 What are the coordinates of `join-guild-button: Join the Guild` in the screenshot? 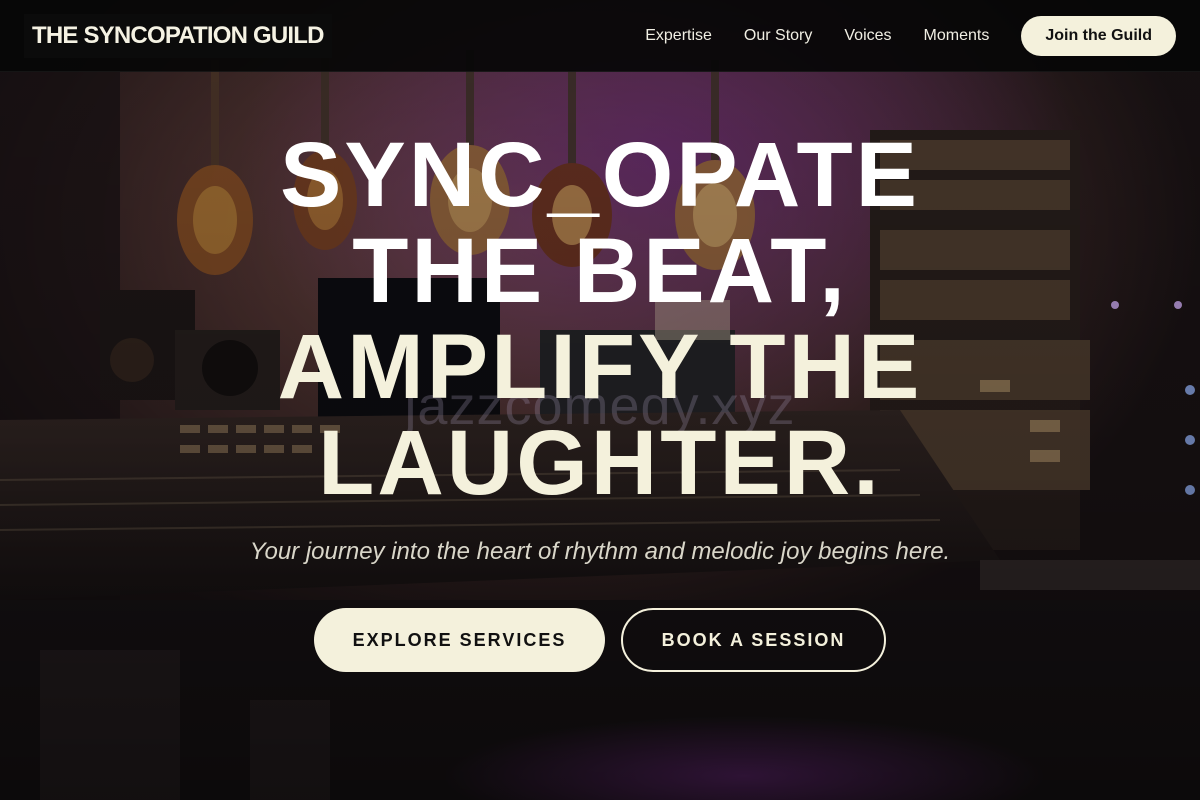 It's located at (1098, 35).